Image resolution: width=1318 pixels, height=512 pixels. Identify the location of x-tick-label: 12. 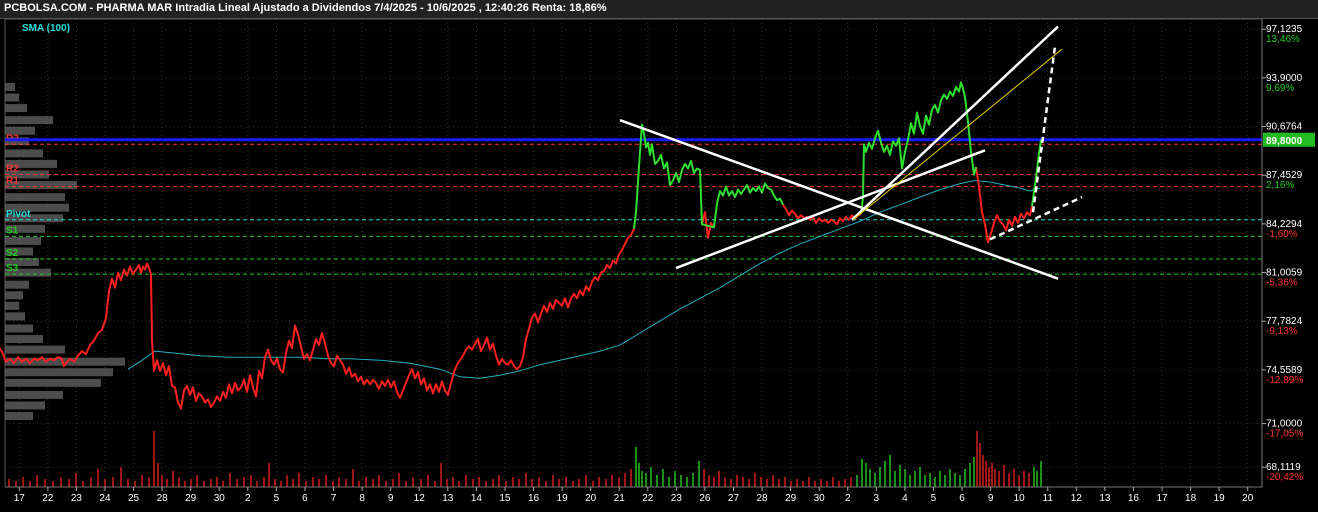
(420, 498).